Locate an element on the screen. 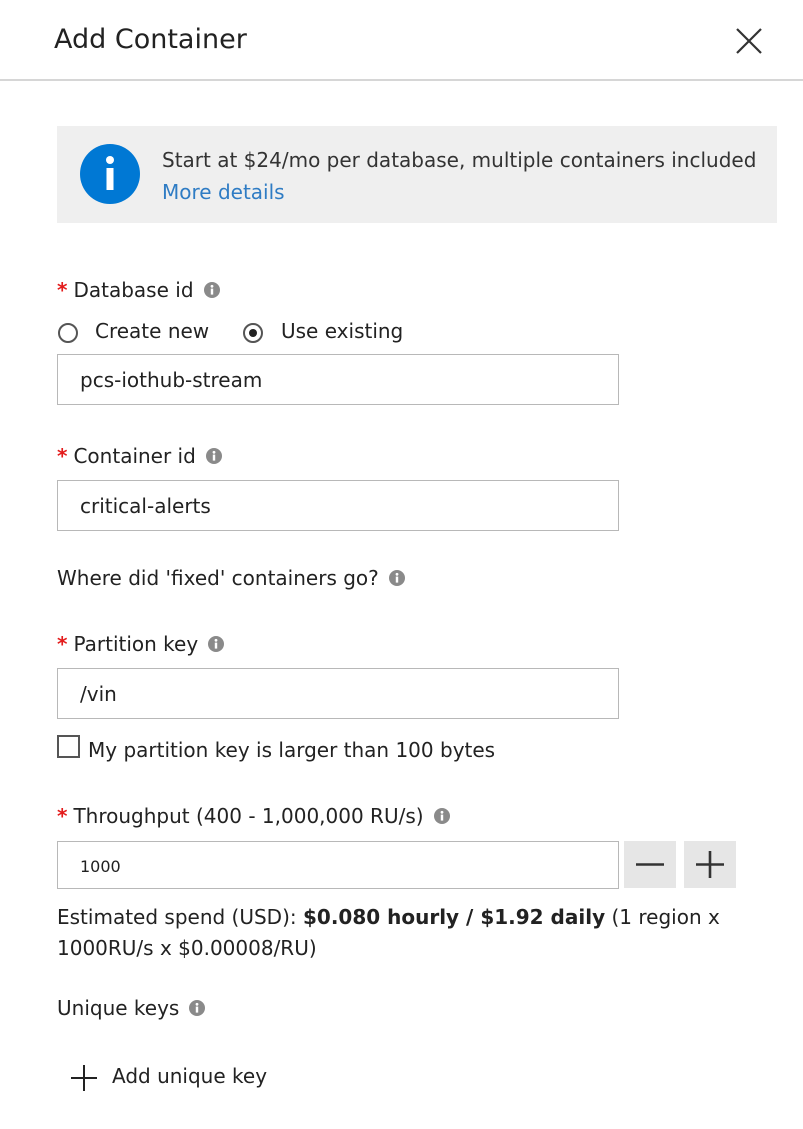 The height and width of the screenshot is (1129, 803). database-id-input: pcs-iothub-stream is located at coordinates (338, 379).